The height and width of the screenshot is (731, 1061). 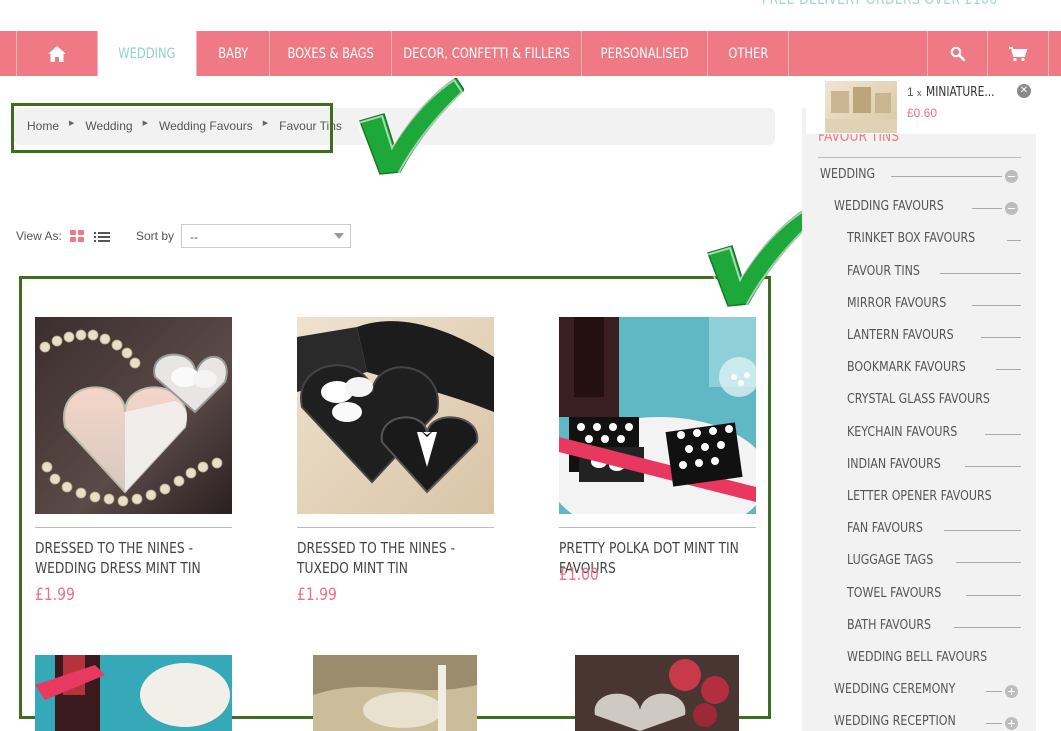 I want to click on sidebar-category-text: MIRROR FAVOURS, so click(x=897, y=303).